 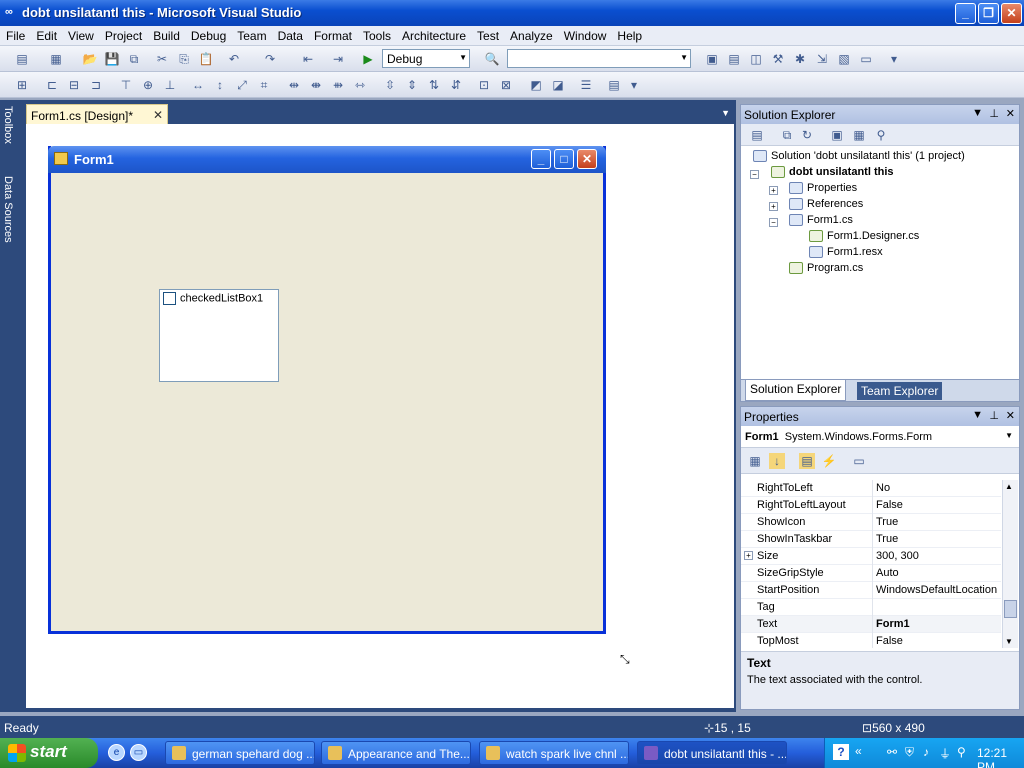 I want to click on tree-item-program: Program.cs, so click(x=826, y=270).